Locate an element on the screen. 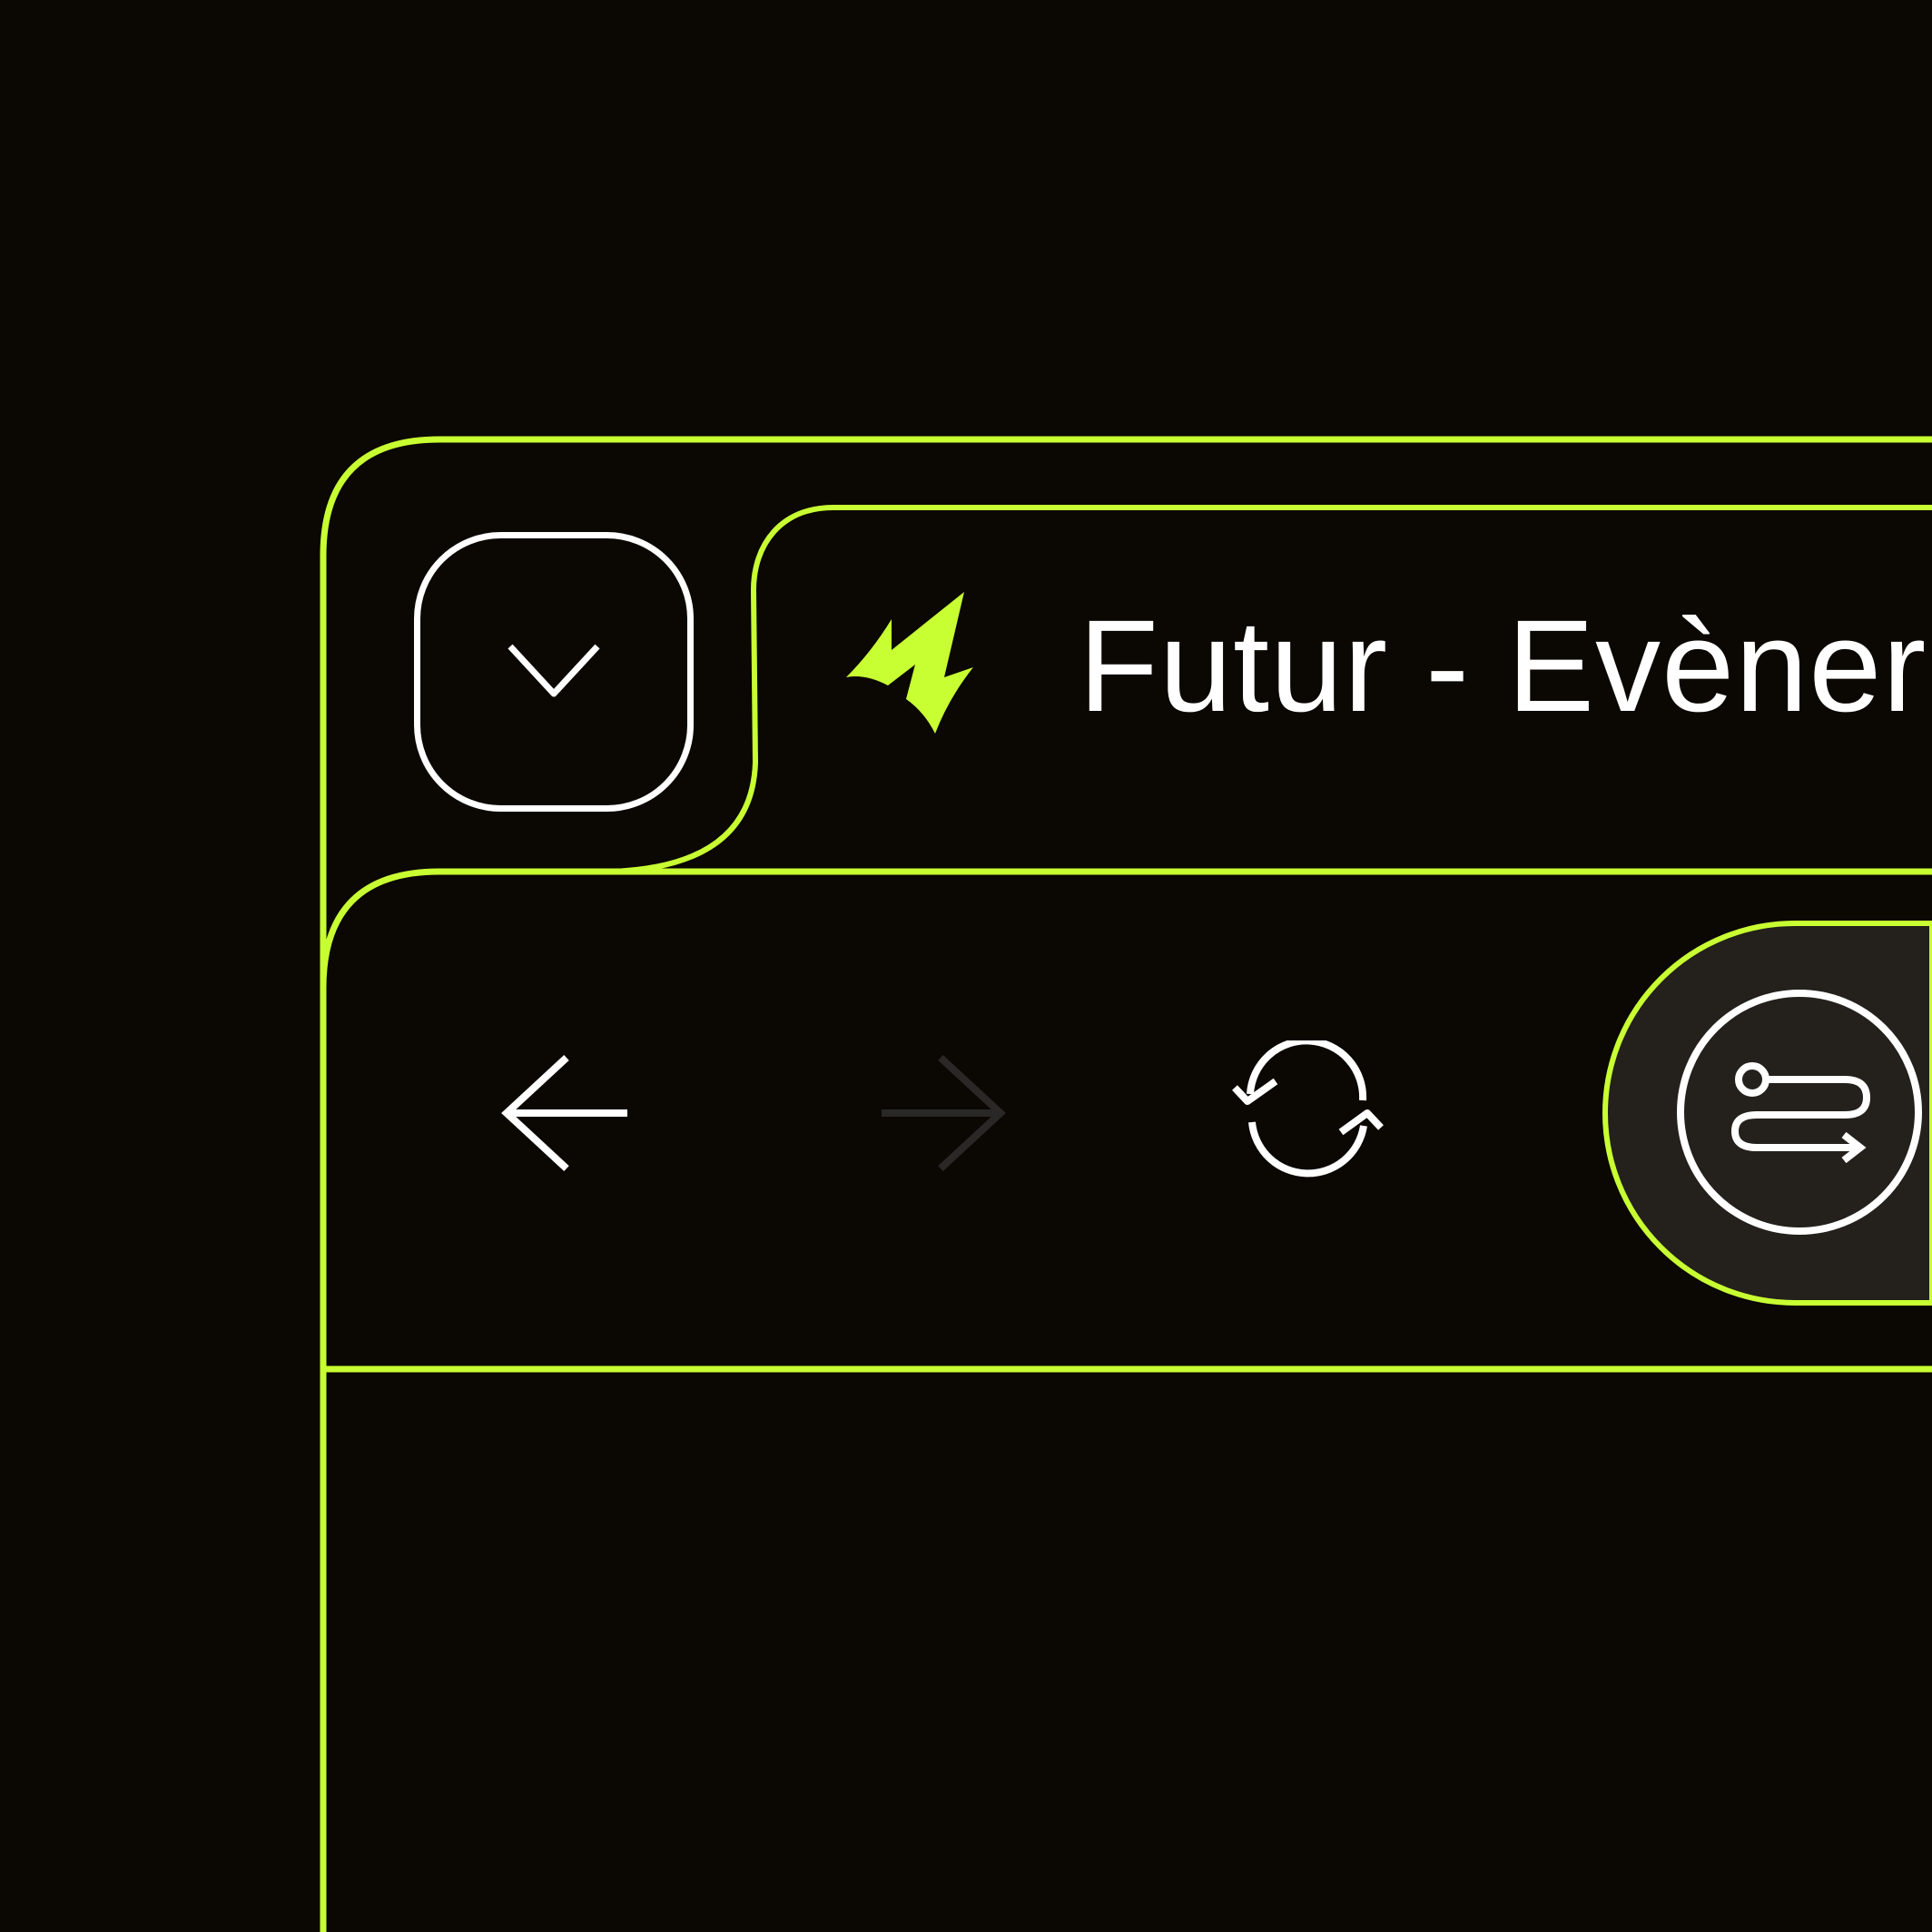 The image size is (1932, 1932). forward-button is located at coordinates (949, 1112).